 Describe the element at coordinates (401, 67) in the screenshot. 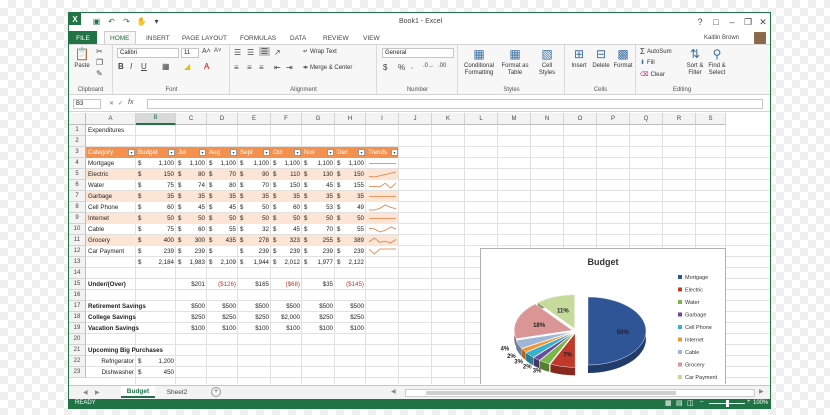

I see `percent-icon: %` at that location.